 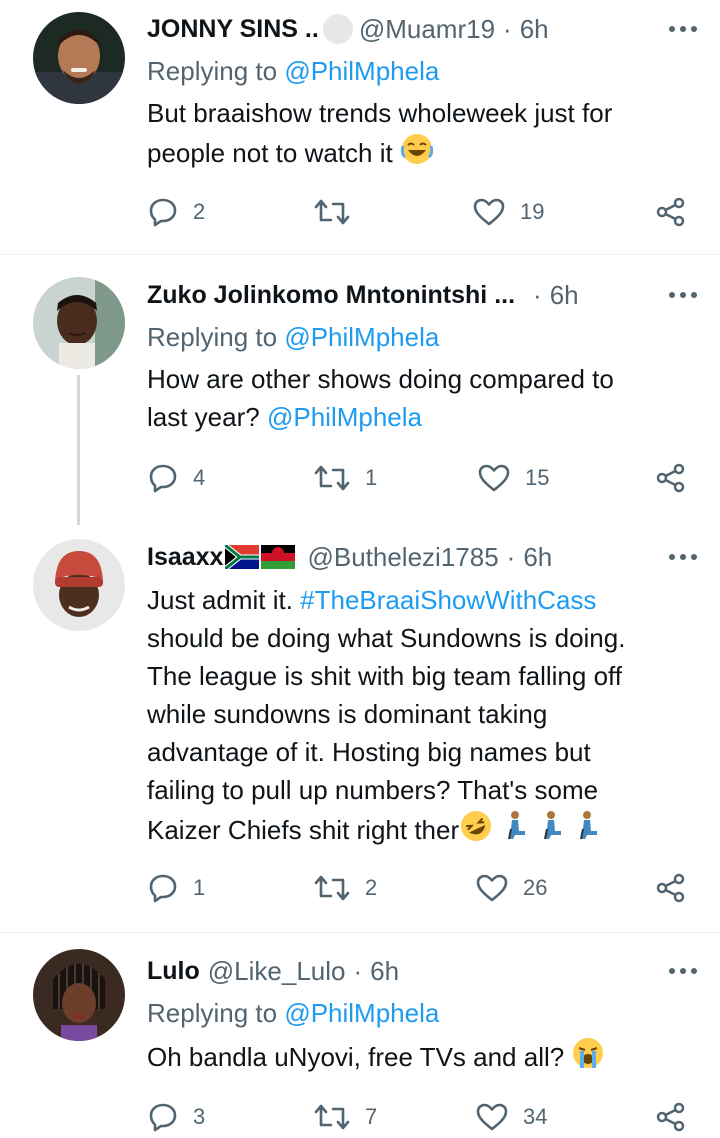 I want to click on reply-button: 2, so click(x=176, y=212).